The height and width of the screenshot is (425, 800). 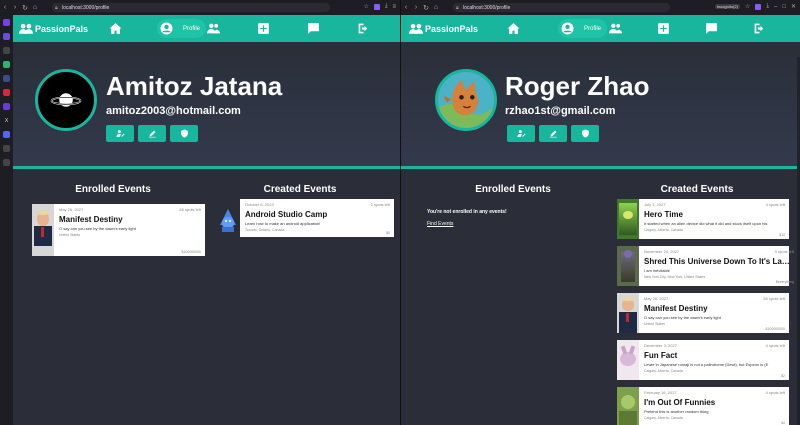 What do you see at coordinates (86, 7) in the screenshot?
I see `url-text: localhost:3000/profile` at bounding box center [86, 7].